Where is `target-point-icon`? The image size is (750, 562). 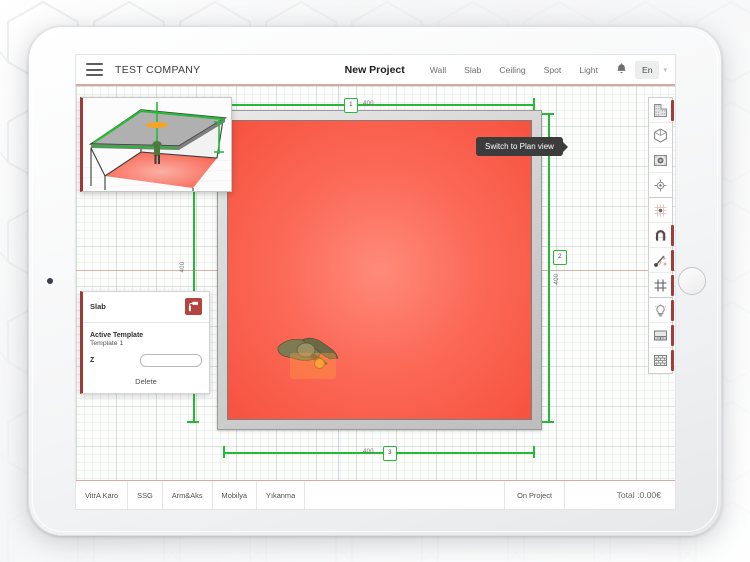
target-point-icon is located at coordinates (660, 185).